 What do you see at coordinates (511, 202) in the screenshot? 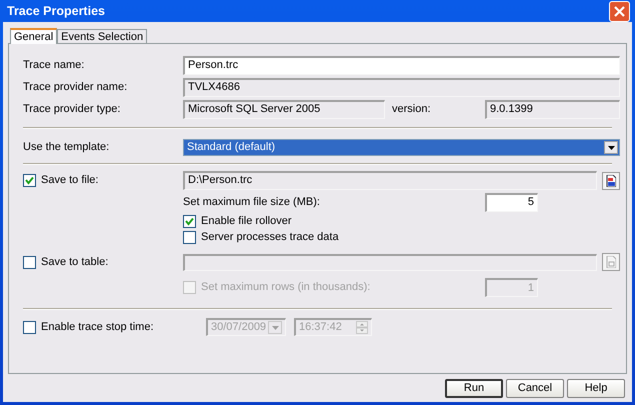
I see `max-size-field: 5` at bounding box center [511, 202].